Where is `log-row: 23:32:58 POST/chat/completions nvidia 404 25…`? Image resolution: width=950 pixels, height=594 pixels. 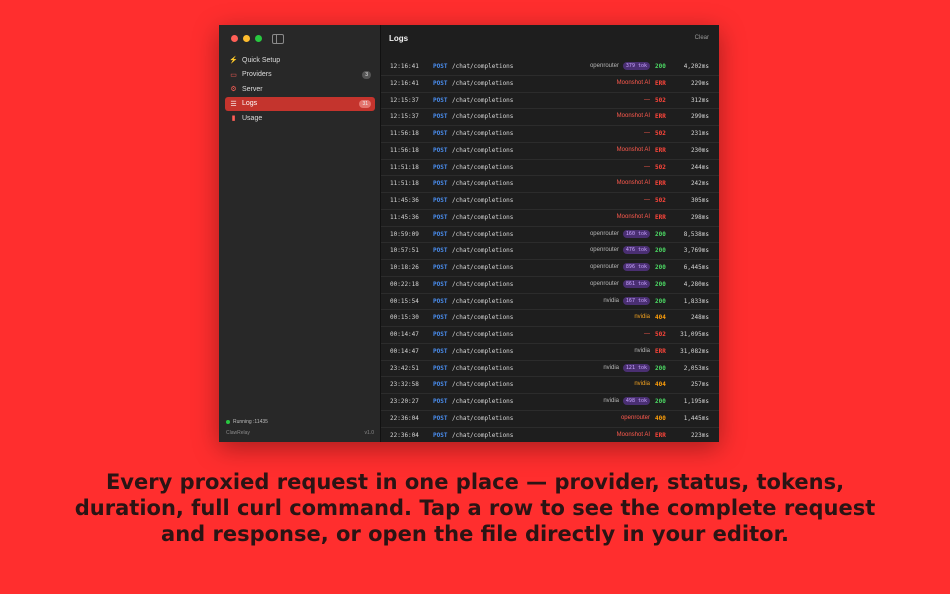
log-row: 23:32:58 POST/chat/completions nvidia 404 25… is located at coordinates (550, 385).